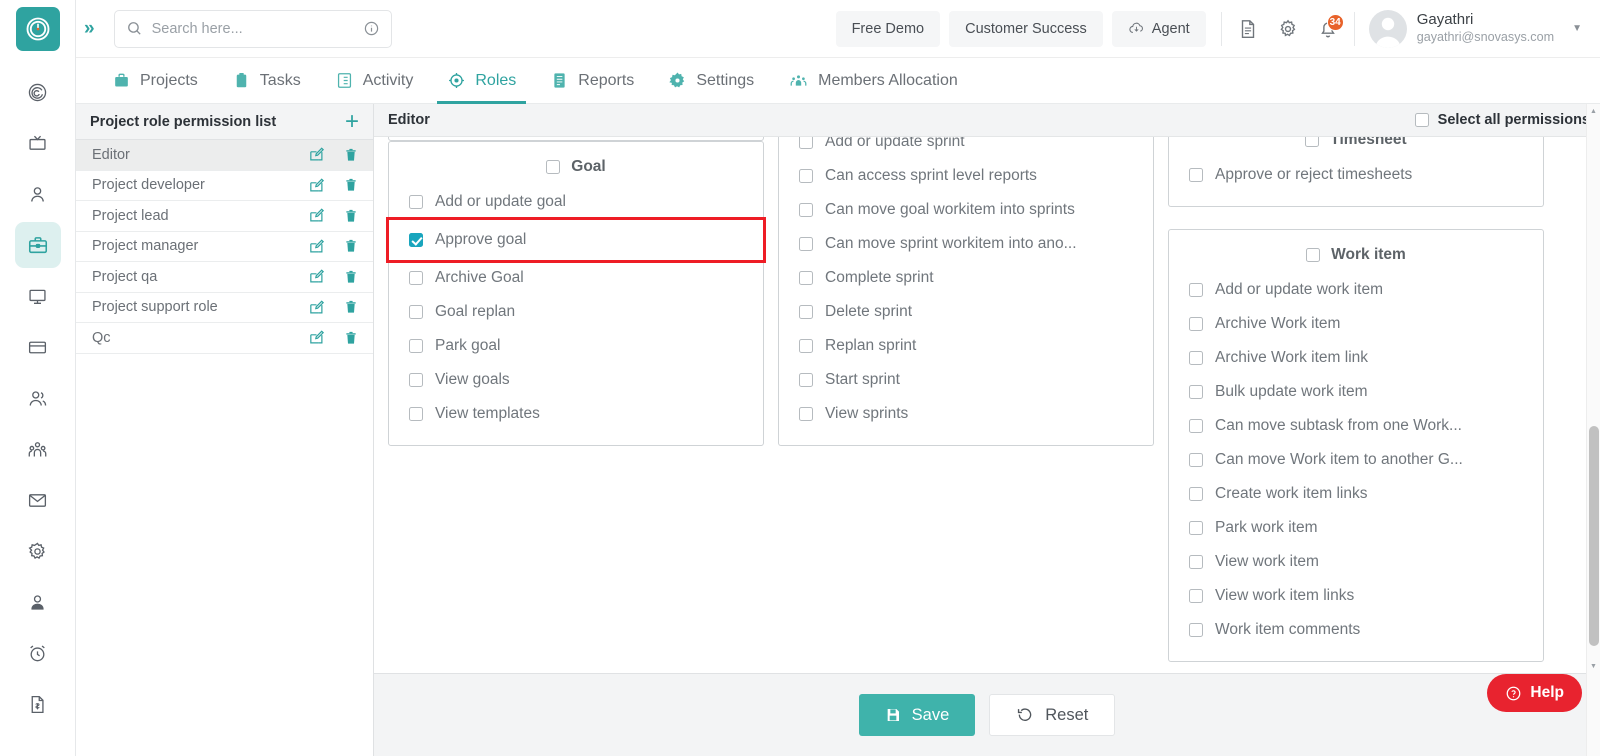 This screenshot has height=756, width=1600. I want to click on invoice-icon, so click(38, 704).